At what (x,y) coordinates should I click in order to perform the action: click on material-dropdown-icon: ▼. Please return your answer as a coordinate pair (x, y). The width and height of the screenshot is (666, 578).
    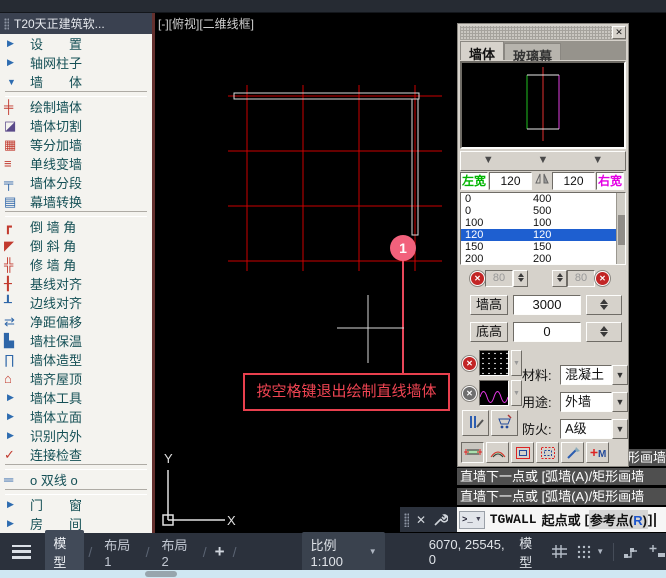
    Looking at the image, I should click on (620, 374).